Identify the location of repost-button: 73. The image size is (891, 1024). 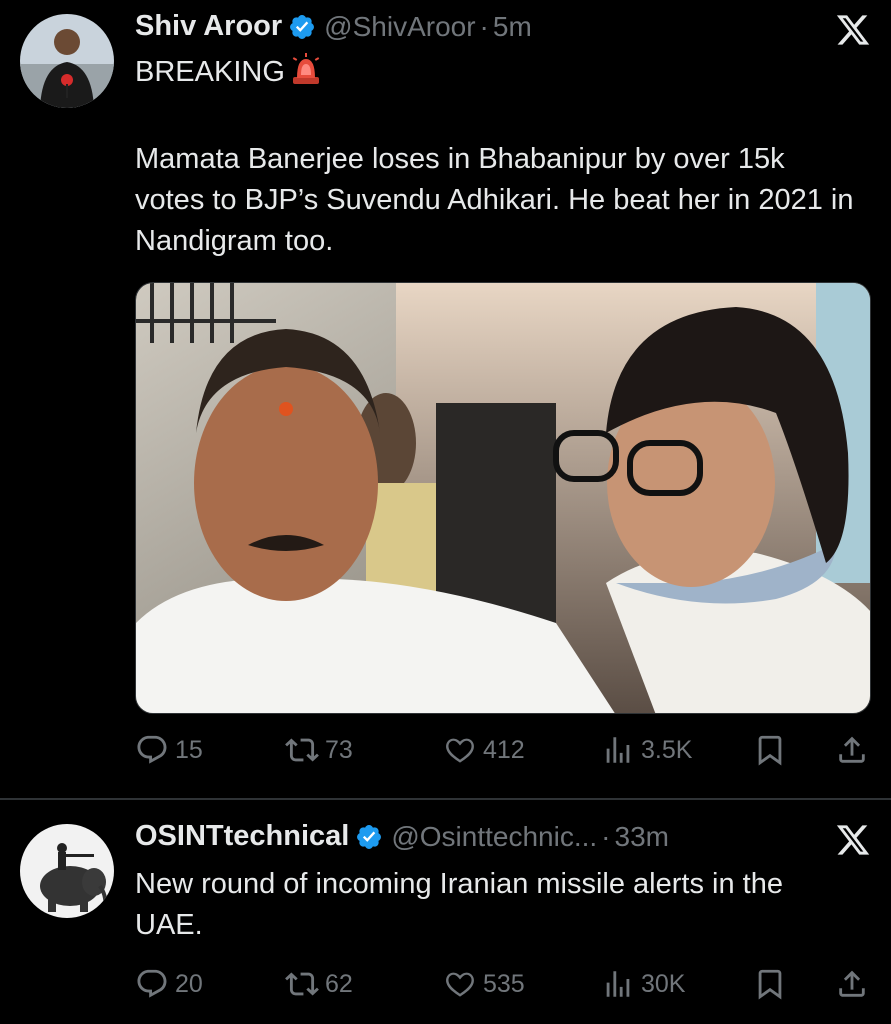
(319, 750).